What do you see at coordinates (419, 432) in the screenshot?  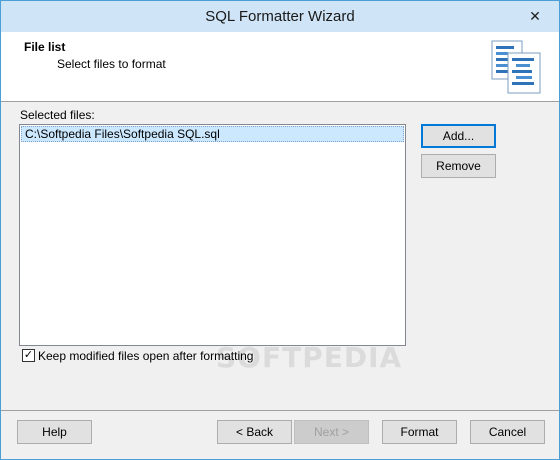 I see `format-button: Format` at bounding box center [419, 432].